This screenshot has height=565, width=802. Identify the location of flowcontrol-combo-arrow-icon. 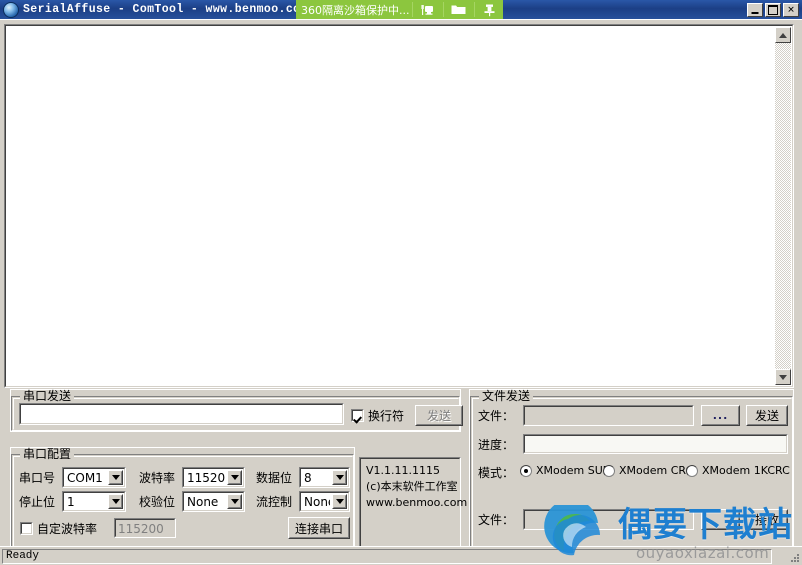
(339, 501).